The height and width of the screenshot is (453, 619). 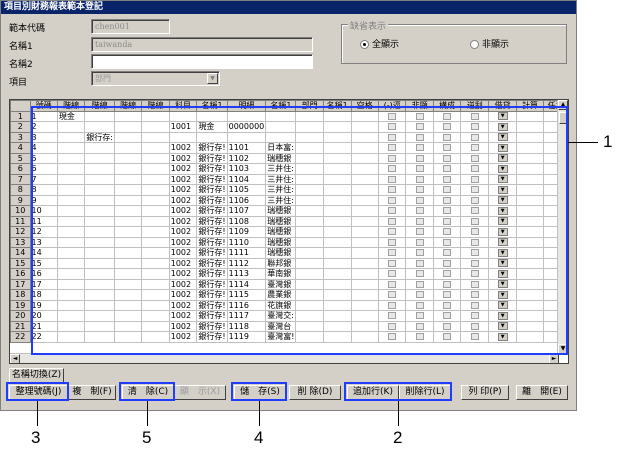 I want to click on row-number: 20, so click(x=20, y=316).